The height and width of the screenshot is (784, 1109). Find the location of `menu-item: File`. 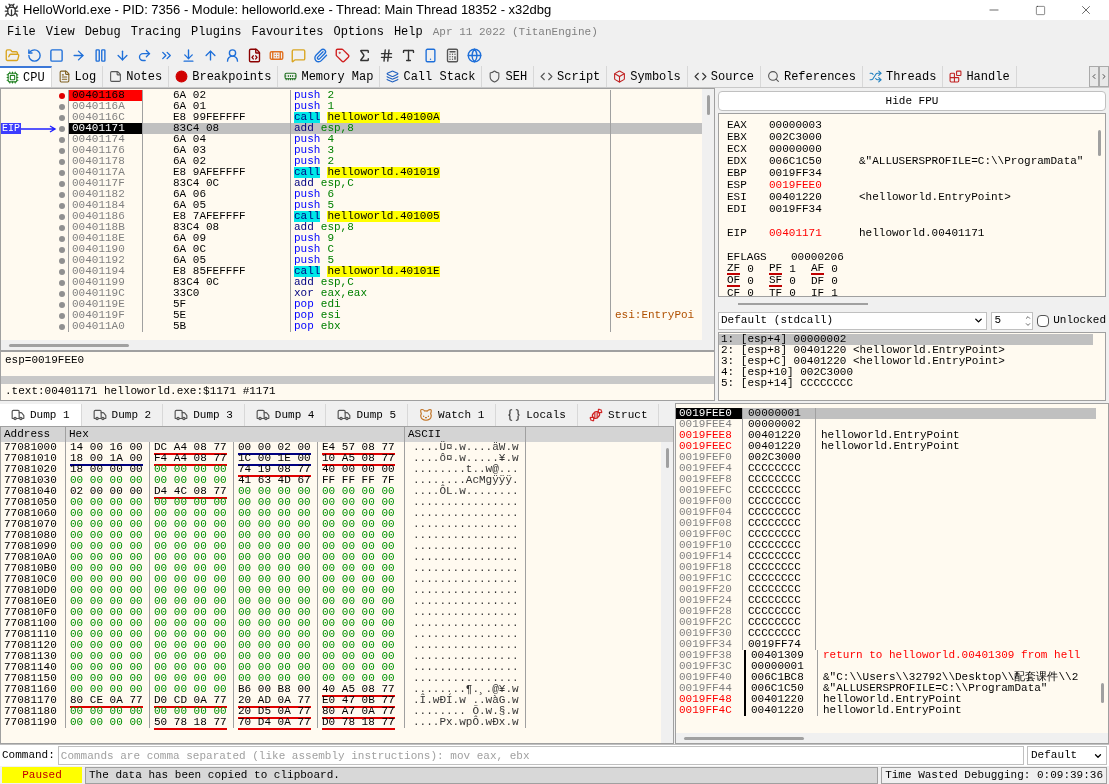

menu-item: File is located at coordinates (21, 32).